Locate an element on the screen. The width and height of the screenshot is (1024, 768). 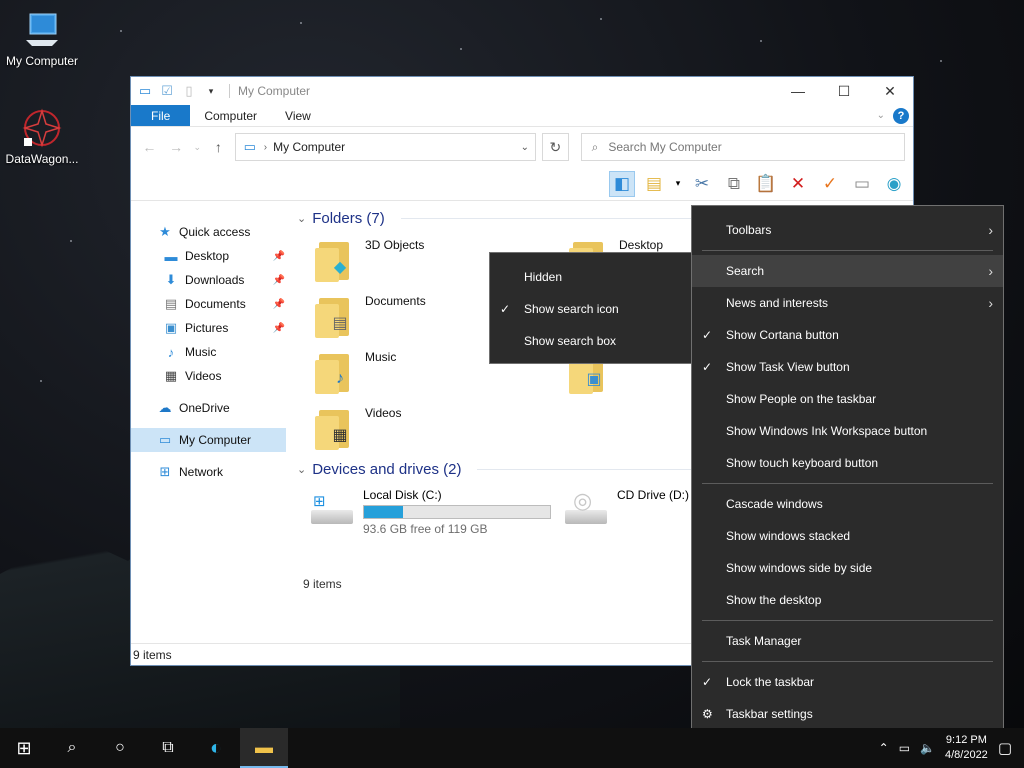
ribbon-tabs: File Computer View ⌄ ? is located at coordinates (522, 116).